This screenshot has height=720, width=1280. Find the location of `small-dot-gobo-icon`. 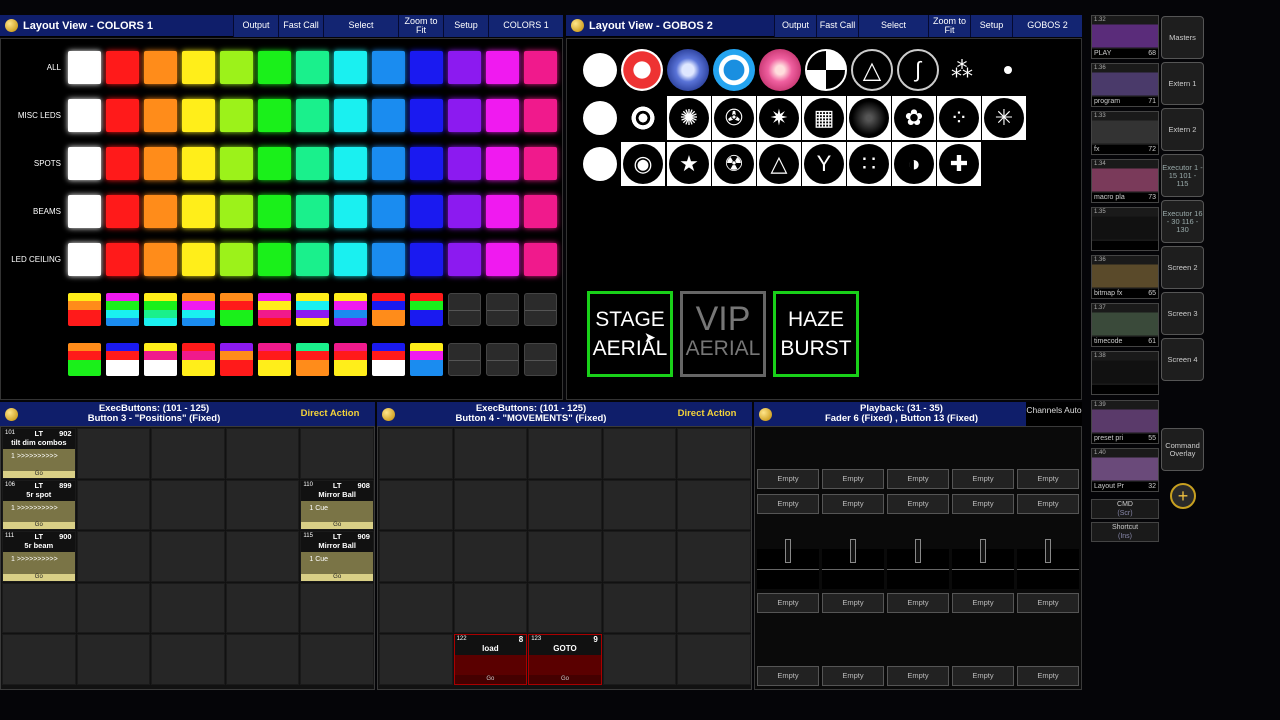

small-dot-gobo-icon is located at coordinates (1008, 70).